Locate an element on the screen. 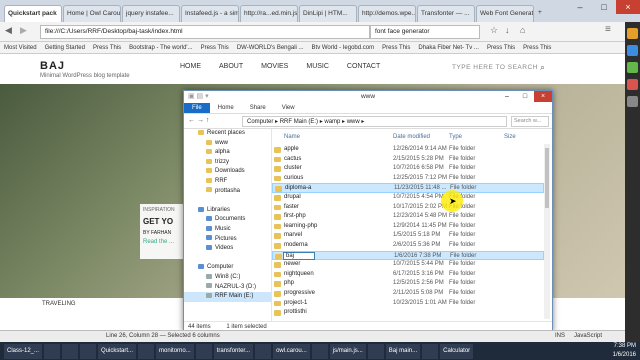 The height and width of the screenshot is (360, 640). nav-item-about: ABOUT is located at coordinates (231, 66).